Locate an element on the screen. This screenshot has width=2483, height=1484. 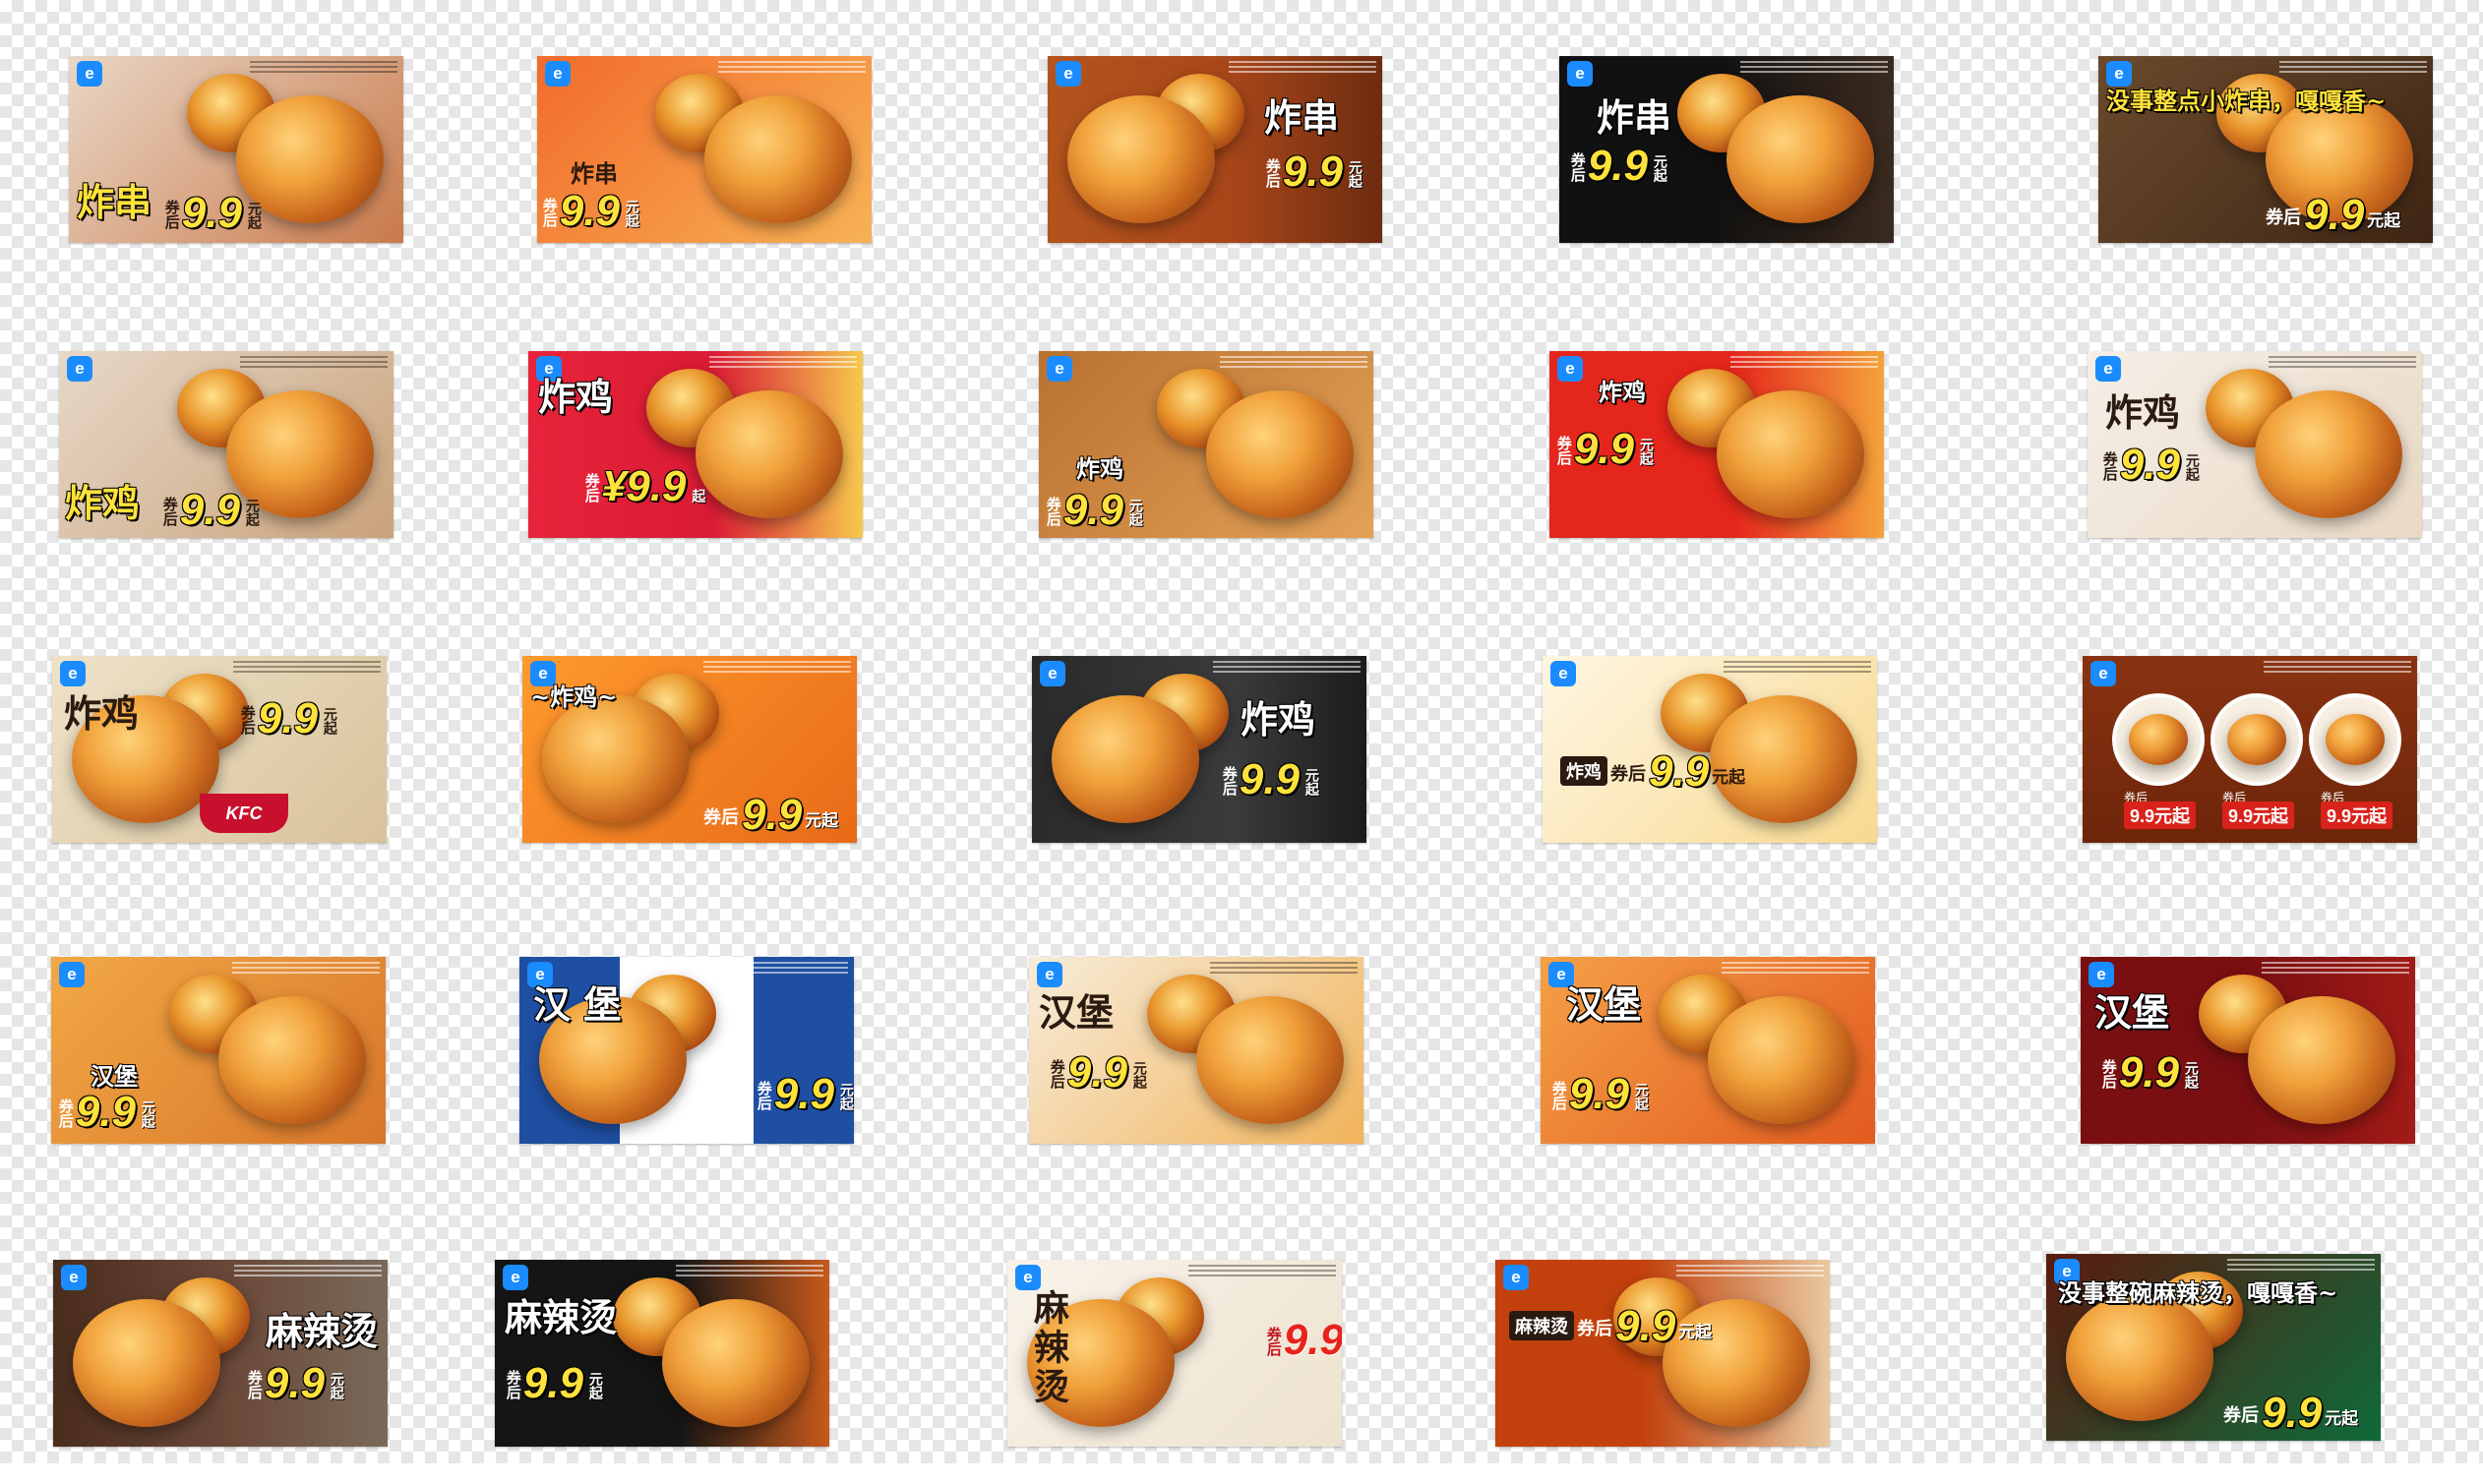
banner-card: 券后 9.9元起 券后 9.9元起 券后 9.9元起 e is located at coordinates (2250, 750).